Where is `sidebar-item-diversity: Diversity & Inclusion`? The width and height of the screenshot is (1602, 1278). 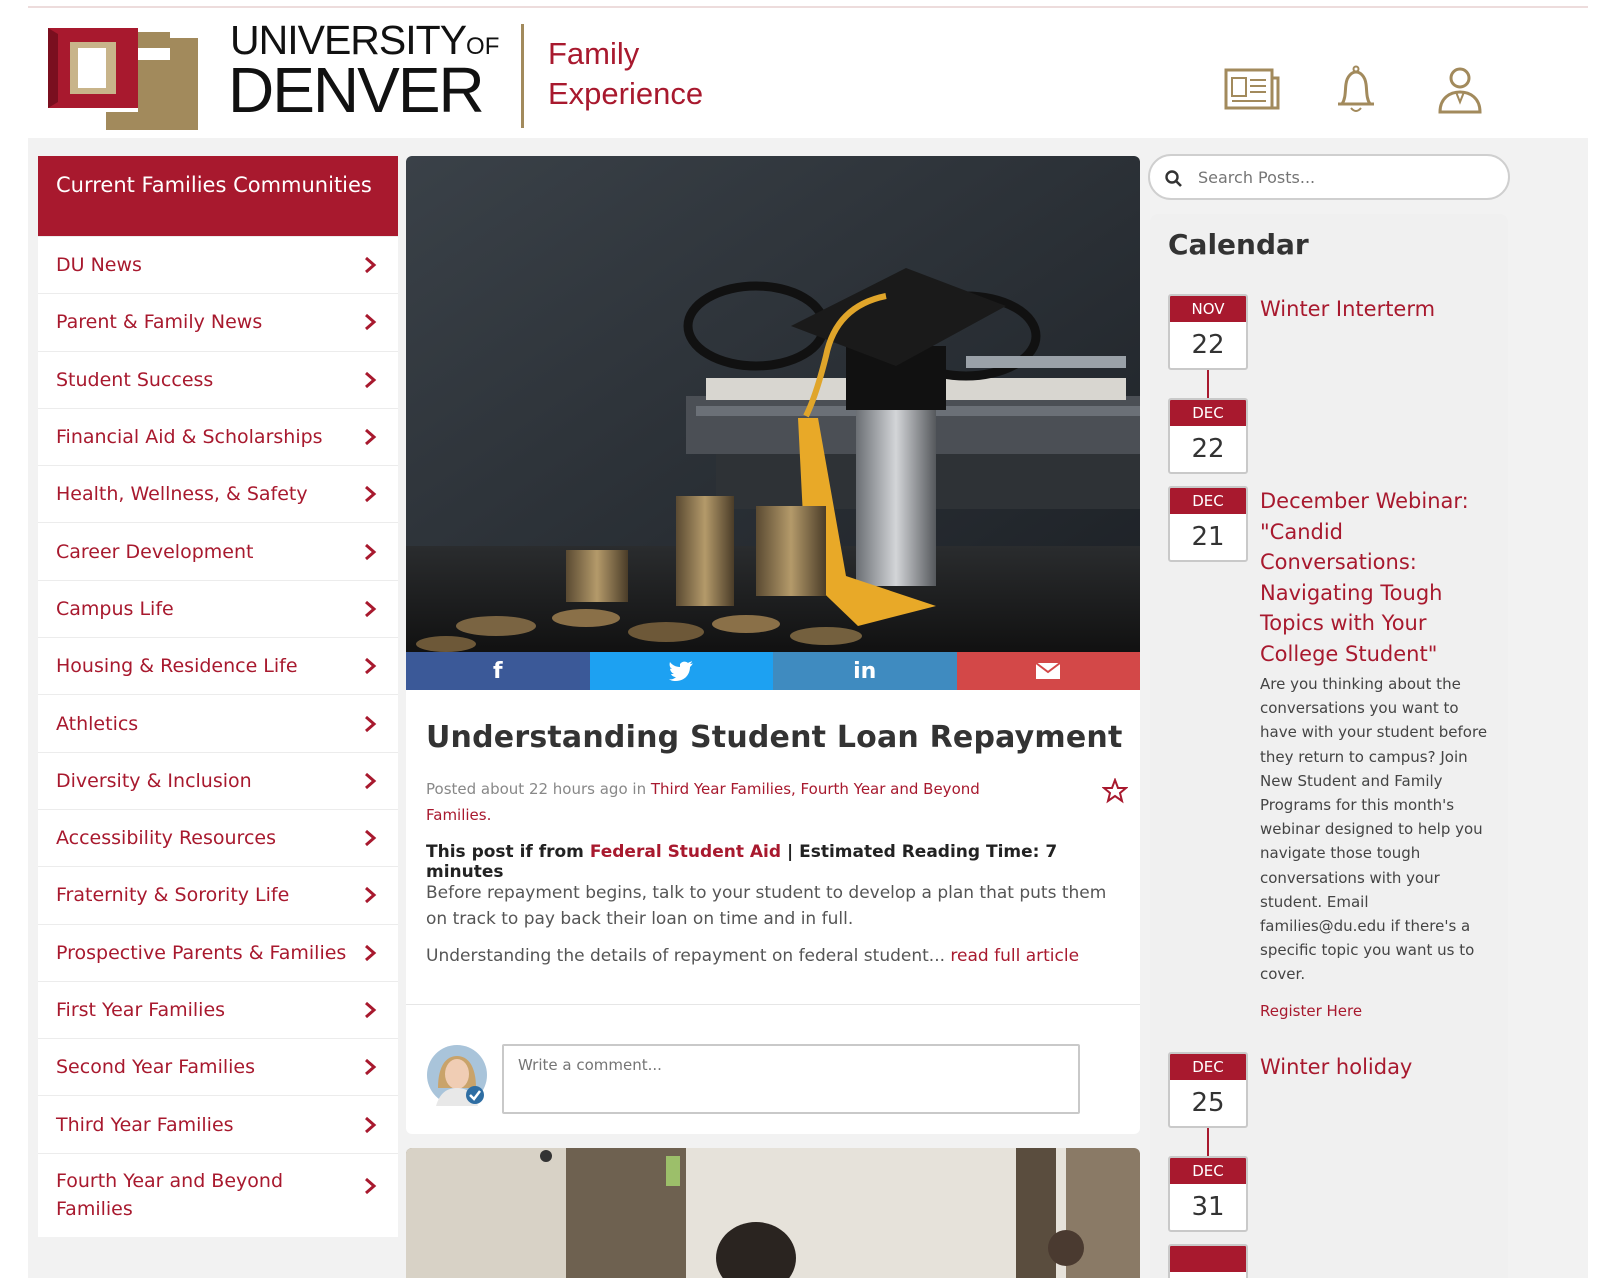
sidebar-item-diversity: Diversity & Inclusion is located at coordinates (218, 780).